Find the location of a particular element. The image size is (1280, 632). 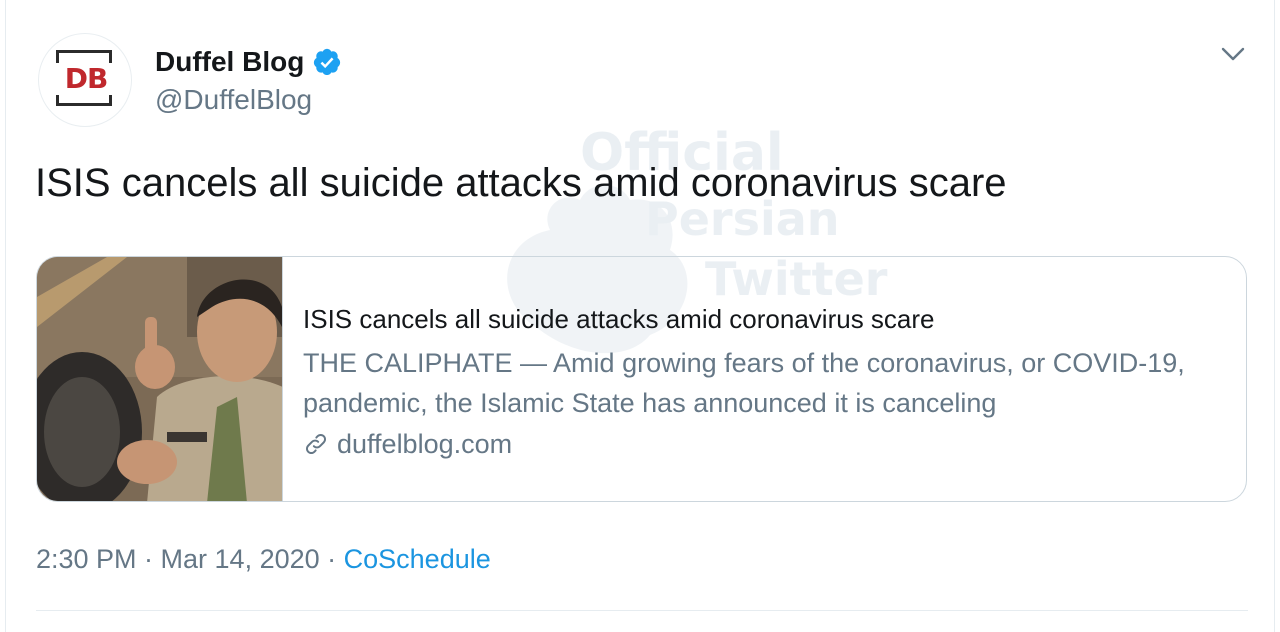

card-domain-row: duffelblog.com is located at coordinates (763, 444).